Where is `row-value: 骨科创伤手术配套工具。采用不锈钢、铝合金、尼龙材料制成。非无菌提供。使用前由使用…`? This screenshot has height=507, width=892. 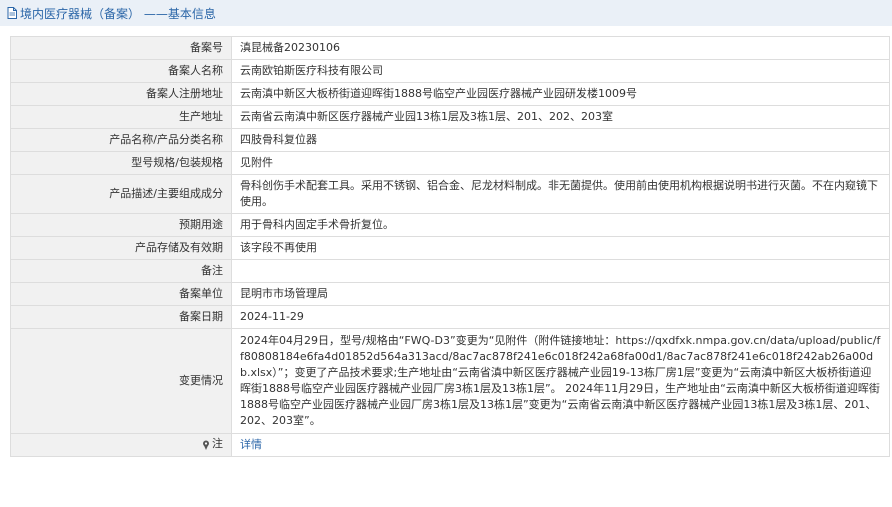 row-value: 骨科创伤手术配套工具。采用不锈钢、铝合金、尼龙材料制成。非无菌提供。使用前由使用… is located at coordinates (560, 194).